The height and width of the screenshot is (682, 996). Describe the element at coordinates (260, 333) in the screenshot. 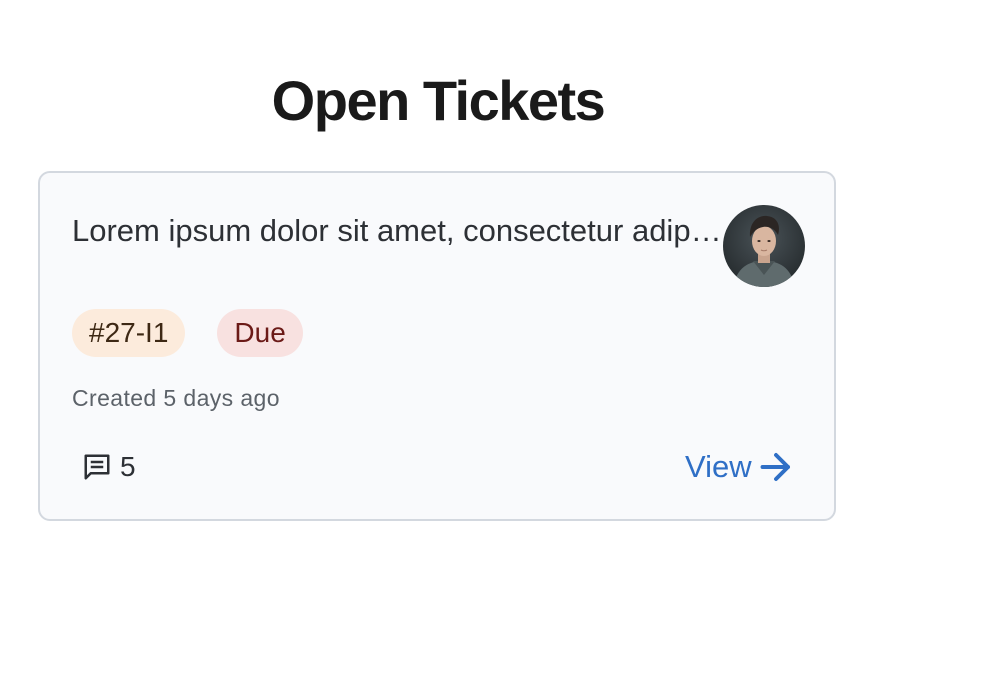

I see `status-badge: Due` at that location.